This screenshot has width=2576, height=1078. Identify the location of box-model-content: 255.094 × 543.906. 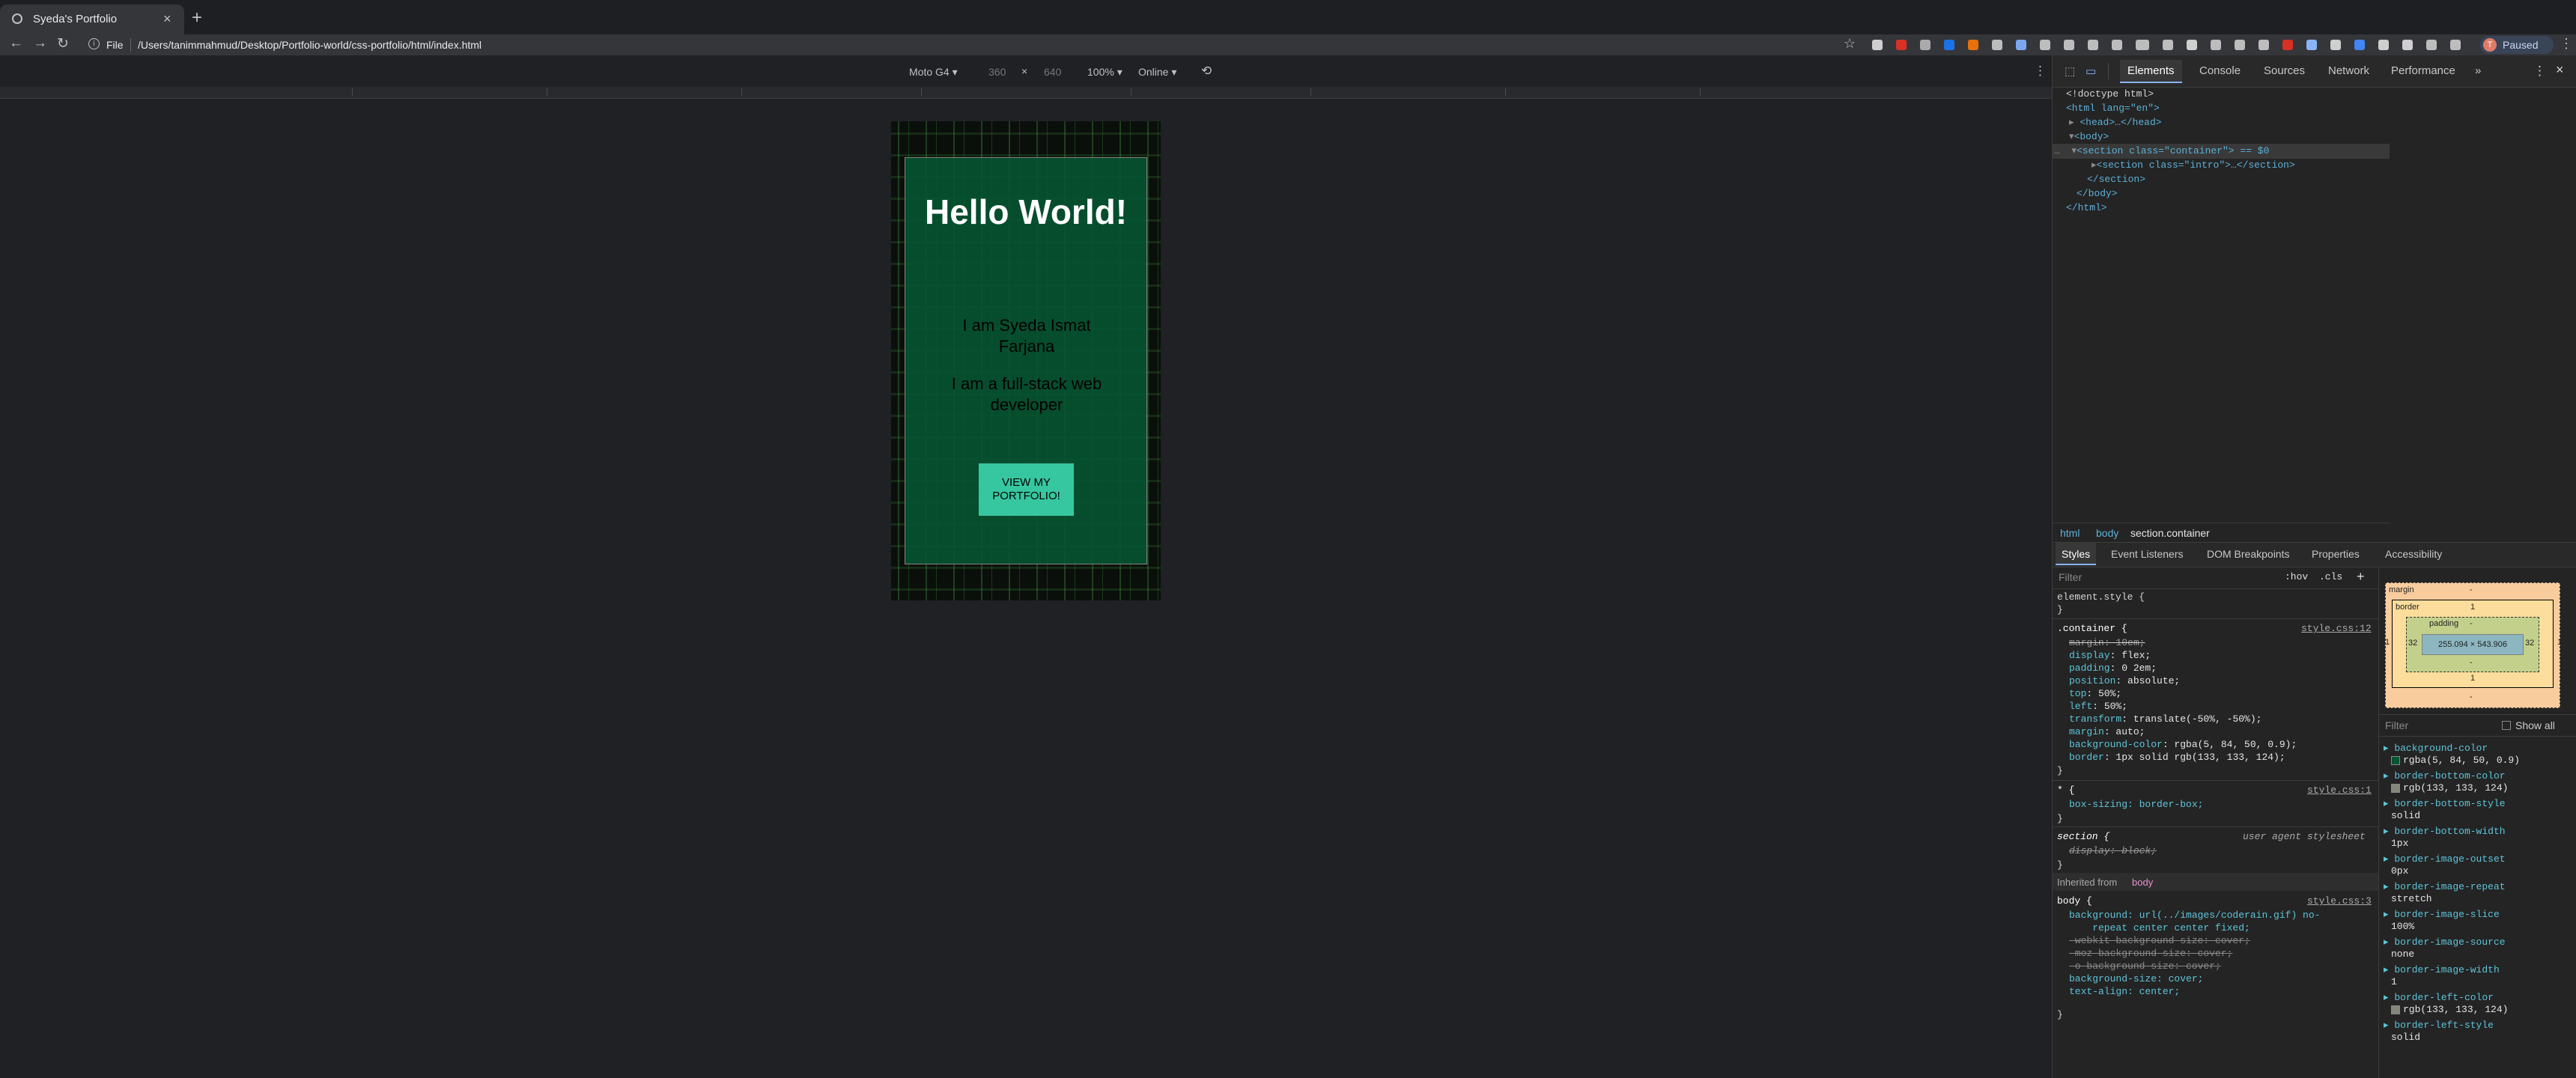
(2473, 644).